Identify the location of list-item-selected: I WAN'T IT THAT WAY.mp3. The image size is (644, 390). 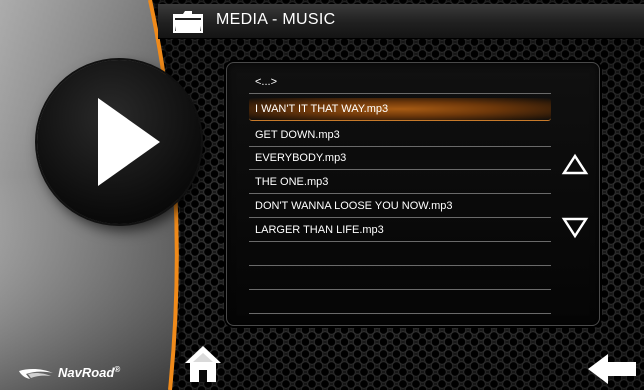
(400, 109).